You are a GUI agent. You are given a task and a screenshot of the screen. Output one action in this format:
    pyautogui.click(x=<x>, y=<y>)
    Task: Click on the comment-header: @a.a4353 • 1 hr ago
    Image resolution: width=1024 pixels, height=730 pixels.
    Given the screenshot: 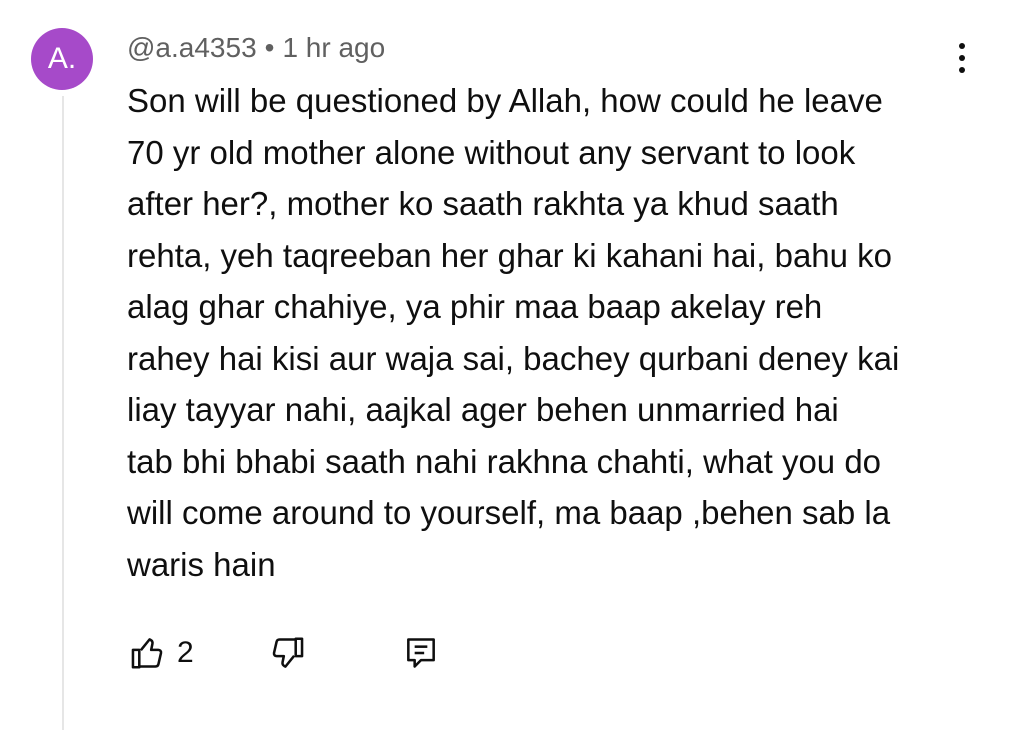 What is the action you would take?
    pyautogui.click(x=256, y=48)
    